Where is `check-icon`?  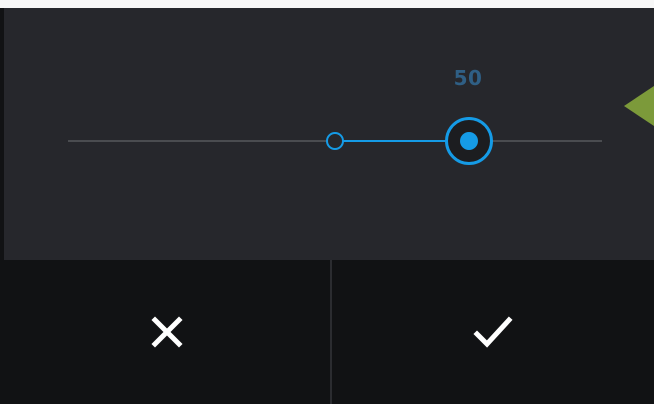 check-icon is located at coordinates (493, 332).